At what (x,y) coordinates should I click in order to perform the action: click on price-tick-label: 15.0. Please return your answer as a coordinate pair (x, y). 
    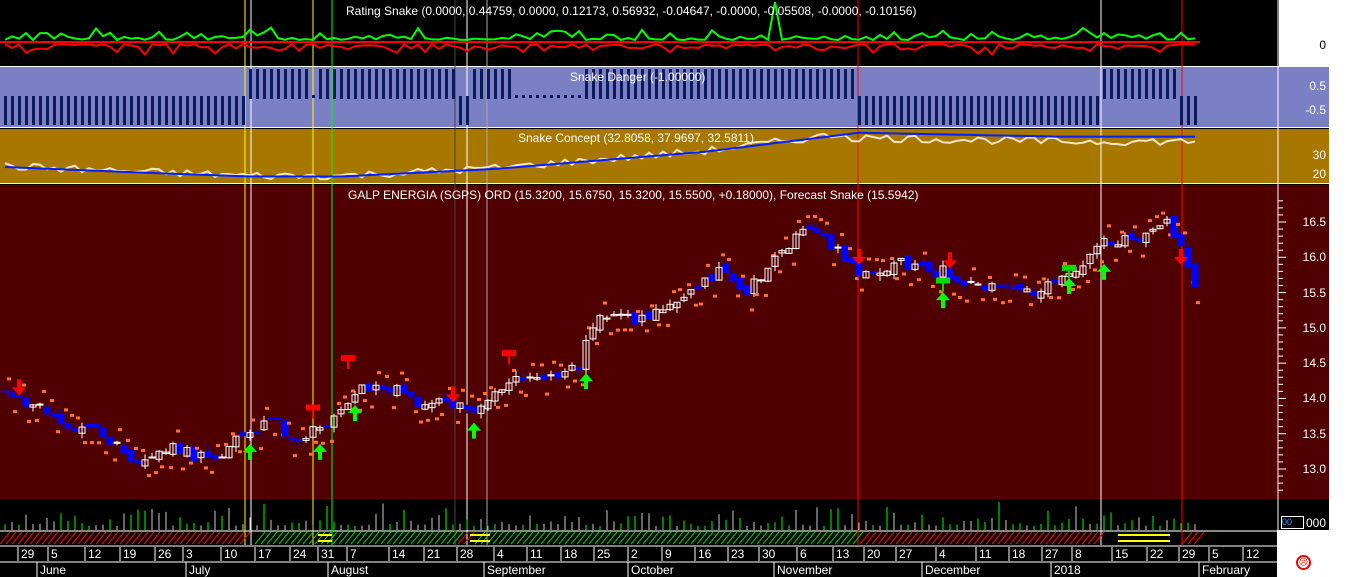
    Looking at the image, I should click on (1314, 327).